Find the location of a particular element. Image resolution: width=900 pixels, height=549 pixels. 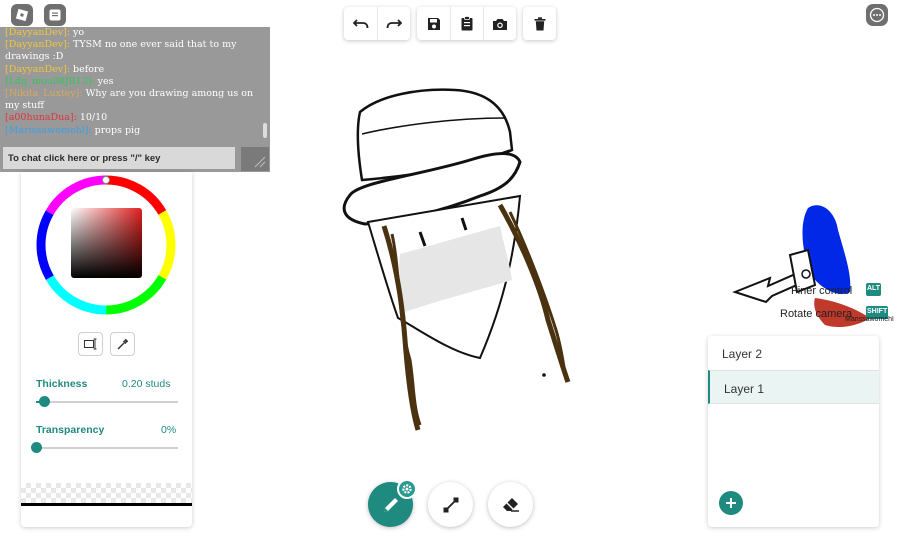

chat-icon is located at coordinates (55, 15).